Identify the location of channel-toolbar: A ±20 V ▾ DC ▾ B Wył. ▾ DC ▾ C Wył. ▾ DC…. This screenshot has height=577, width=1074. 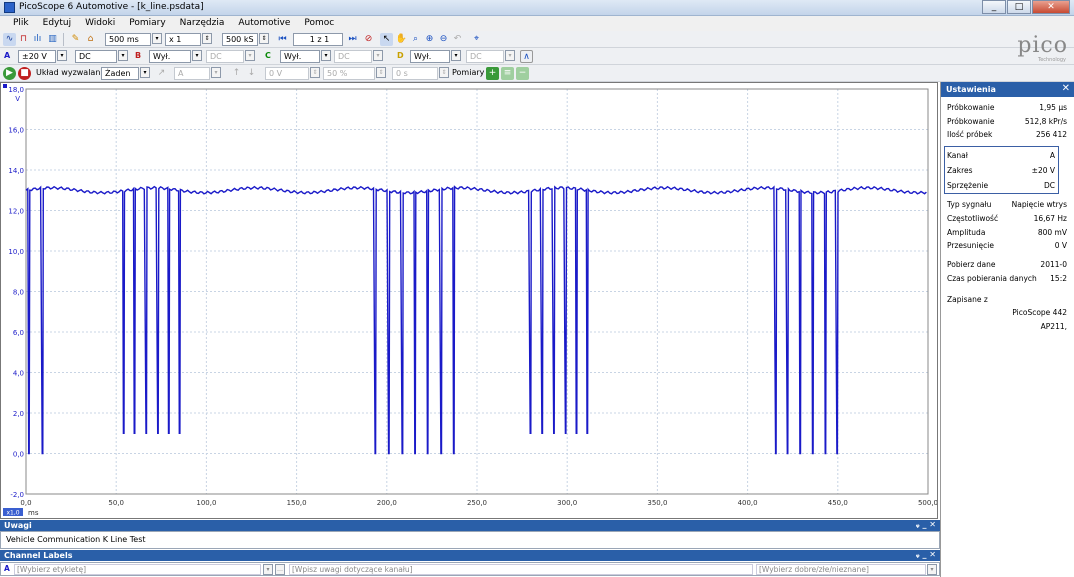
(537, 56).